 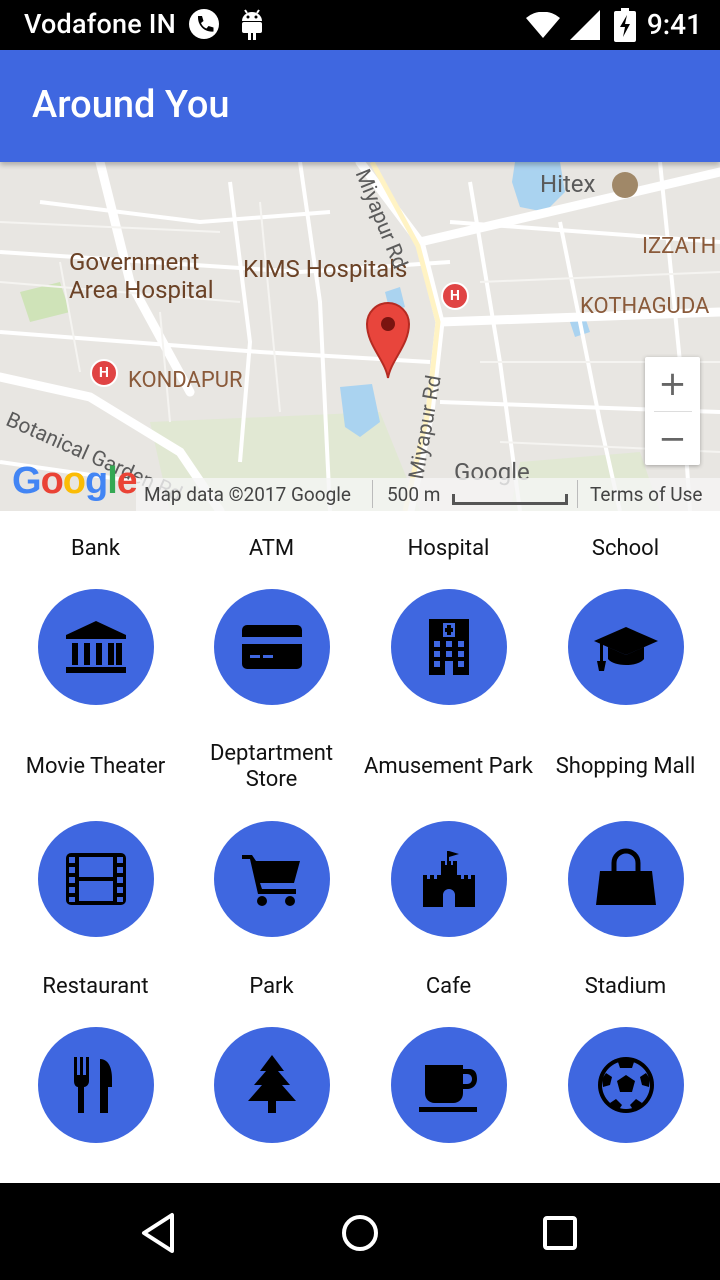 I want to click on category-stadium: Stadium, so click(x=625, y=1052).